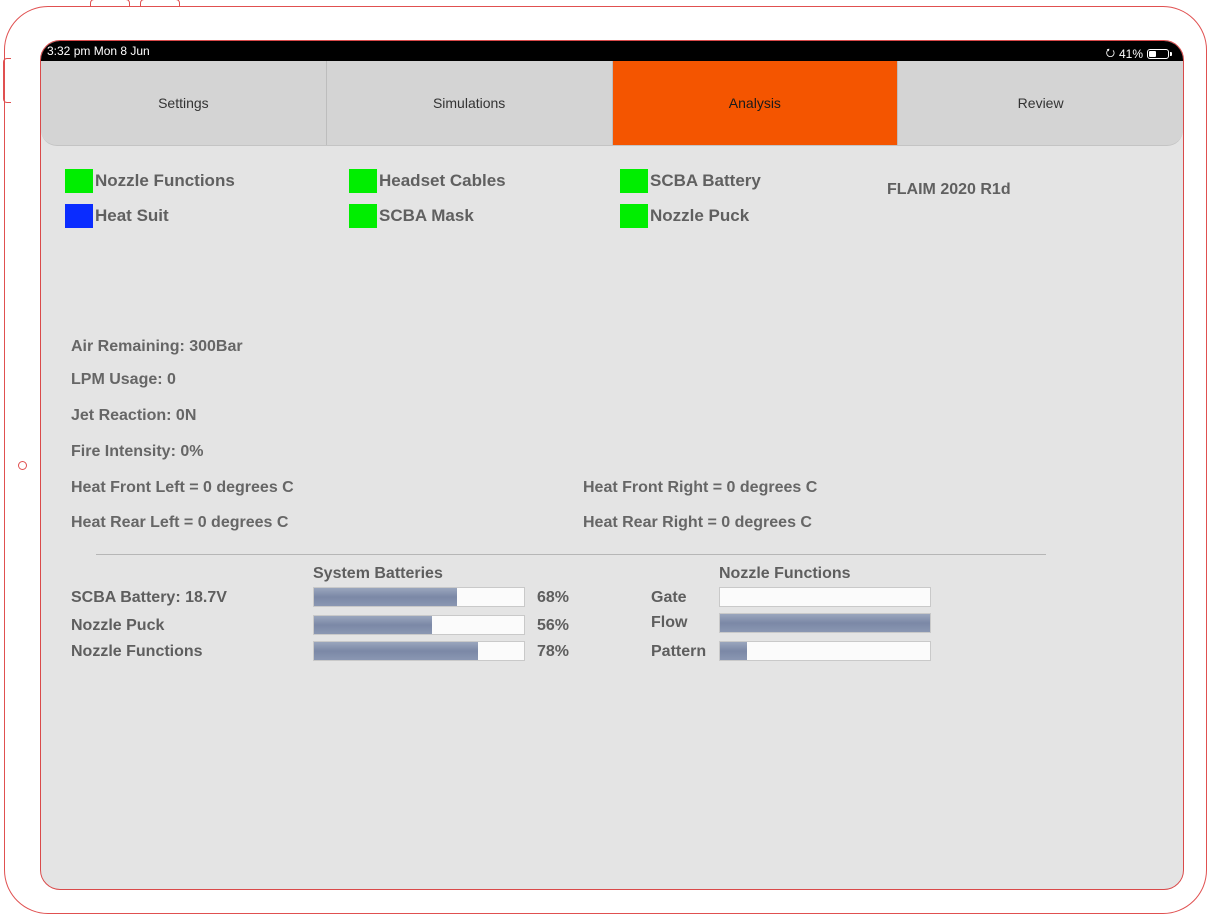 This screenshot has width=1214, height=919. I want to click on indicator-scba-battery: SCBA Battery, so click(690, 181).